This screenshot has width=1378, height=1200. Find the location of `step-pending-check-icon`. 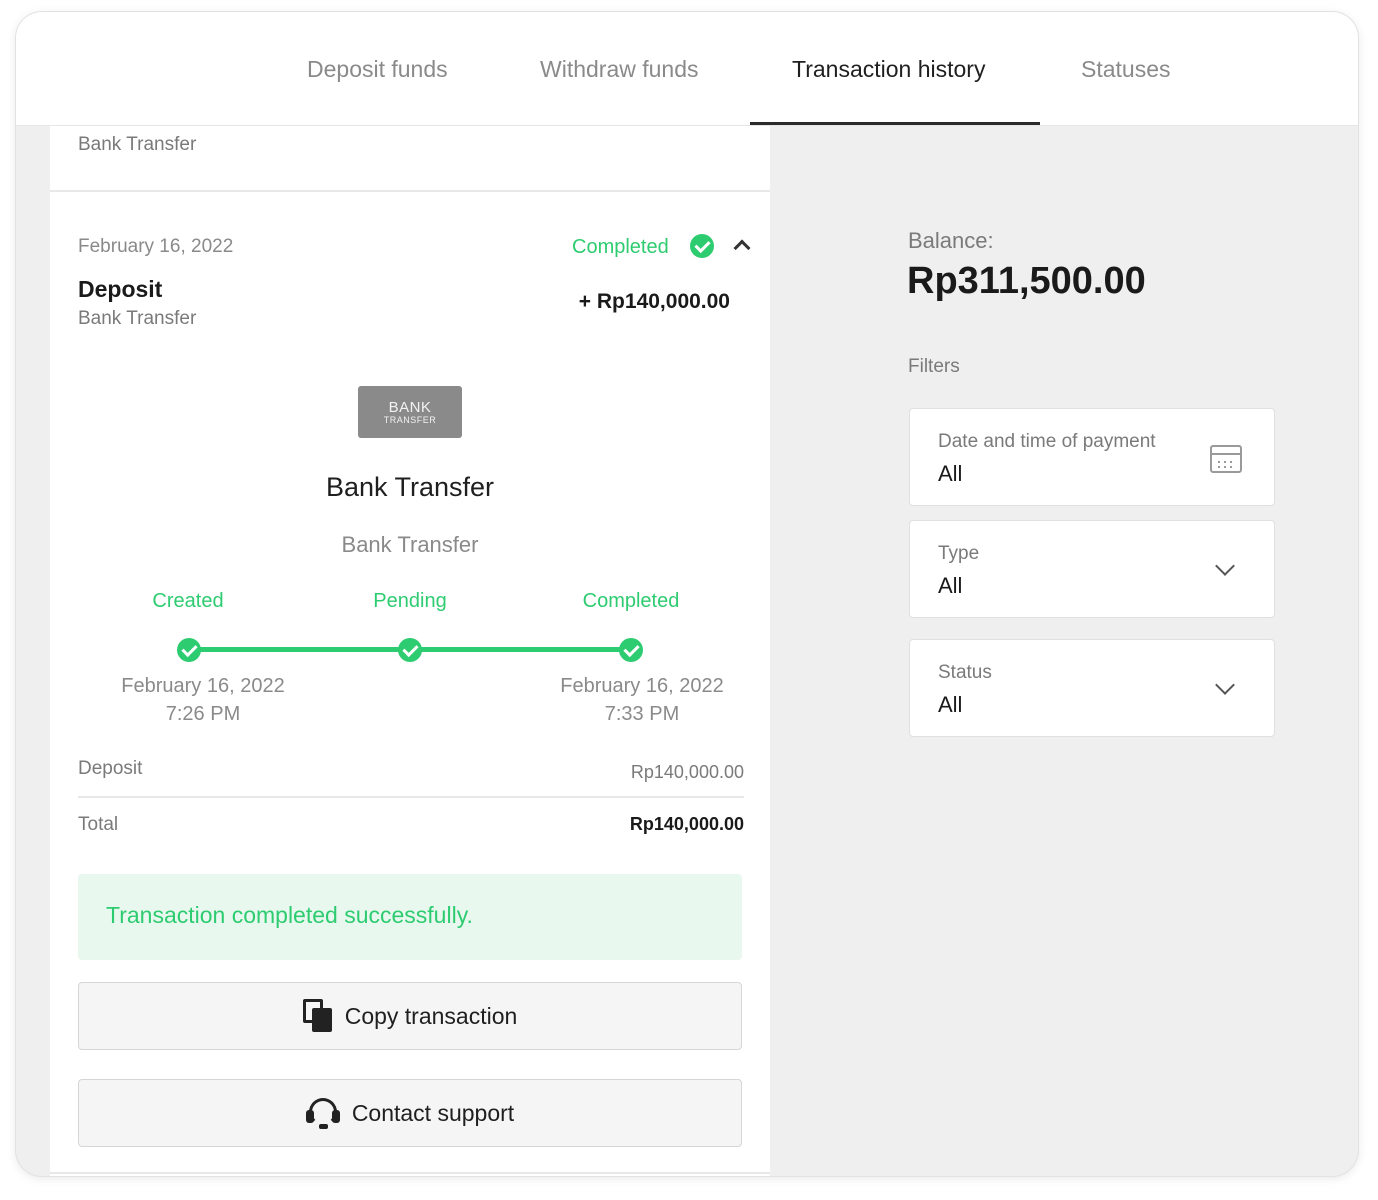

step-pending-check-icon is located at coordinates (410, 650).